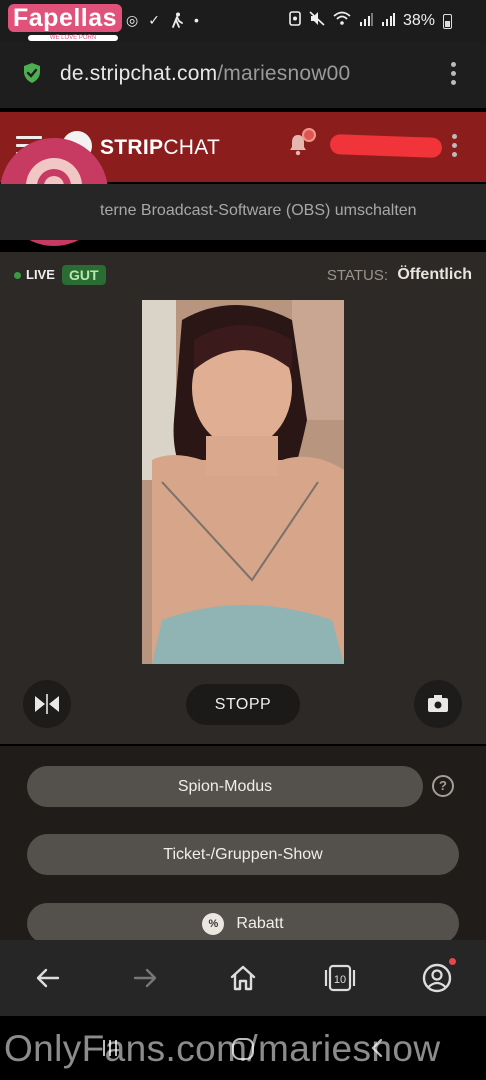  I want to click on spy-mode-button: Spion-Modus, so click(225, 786).